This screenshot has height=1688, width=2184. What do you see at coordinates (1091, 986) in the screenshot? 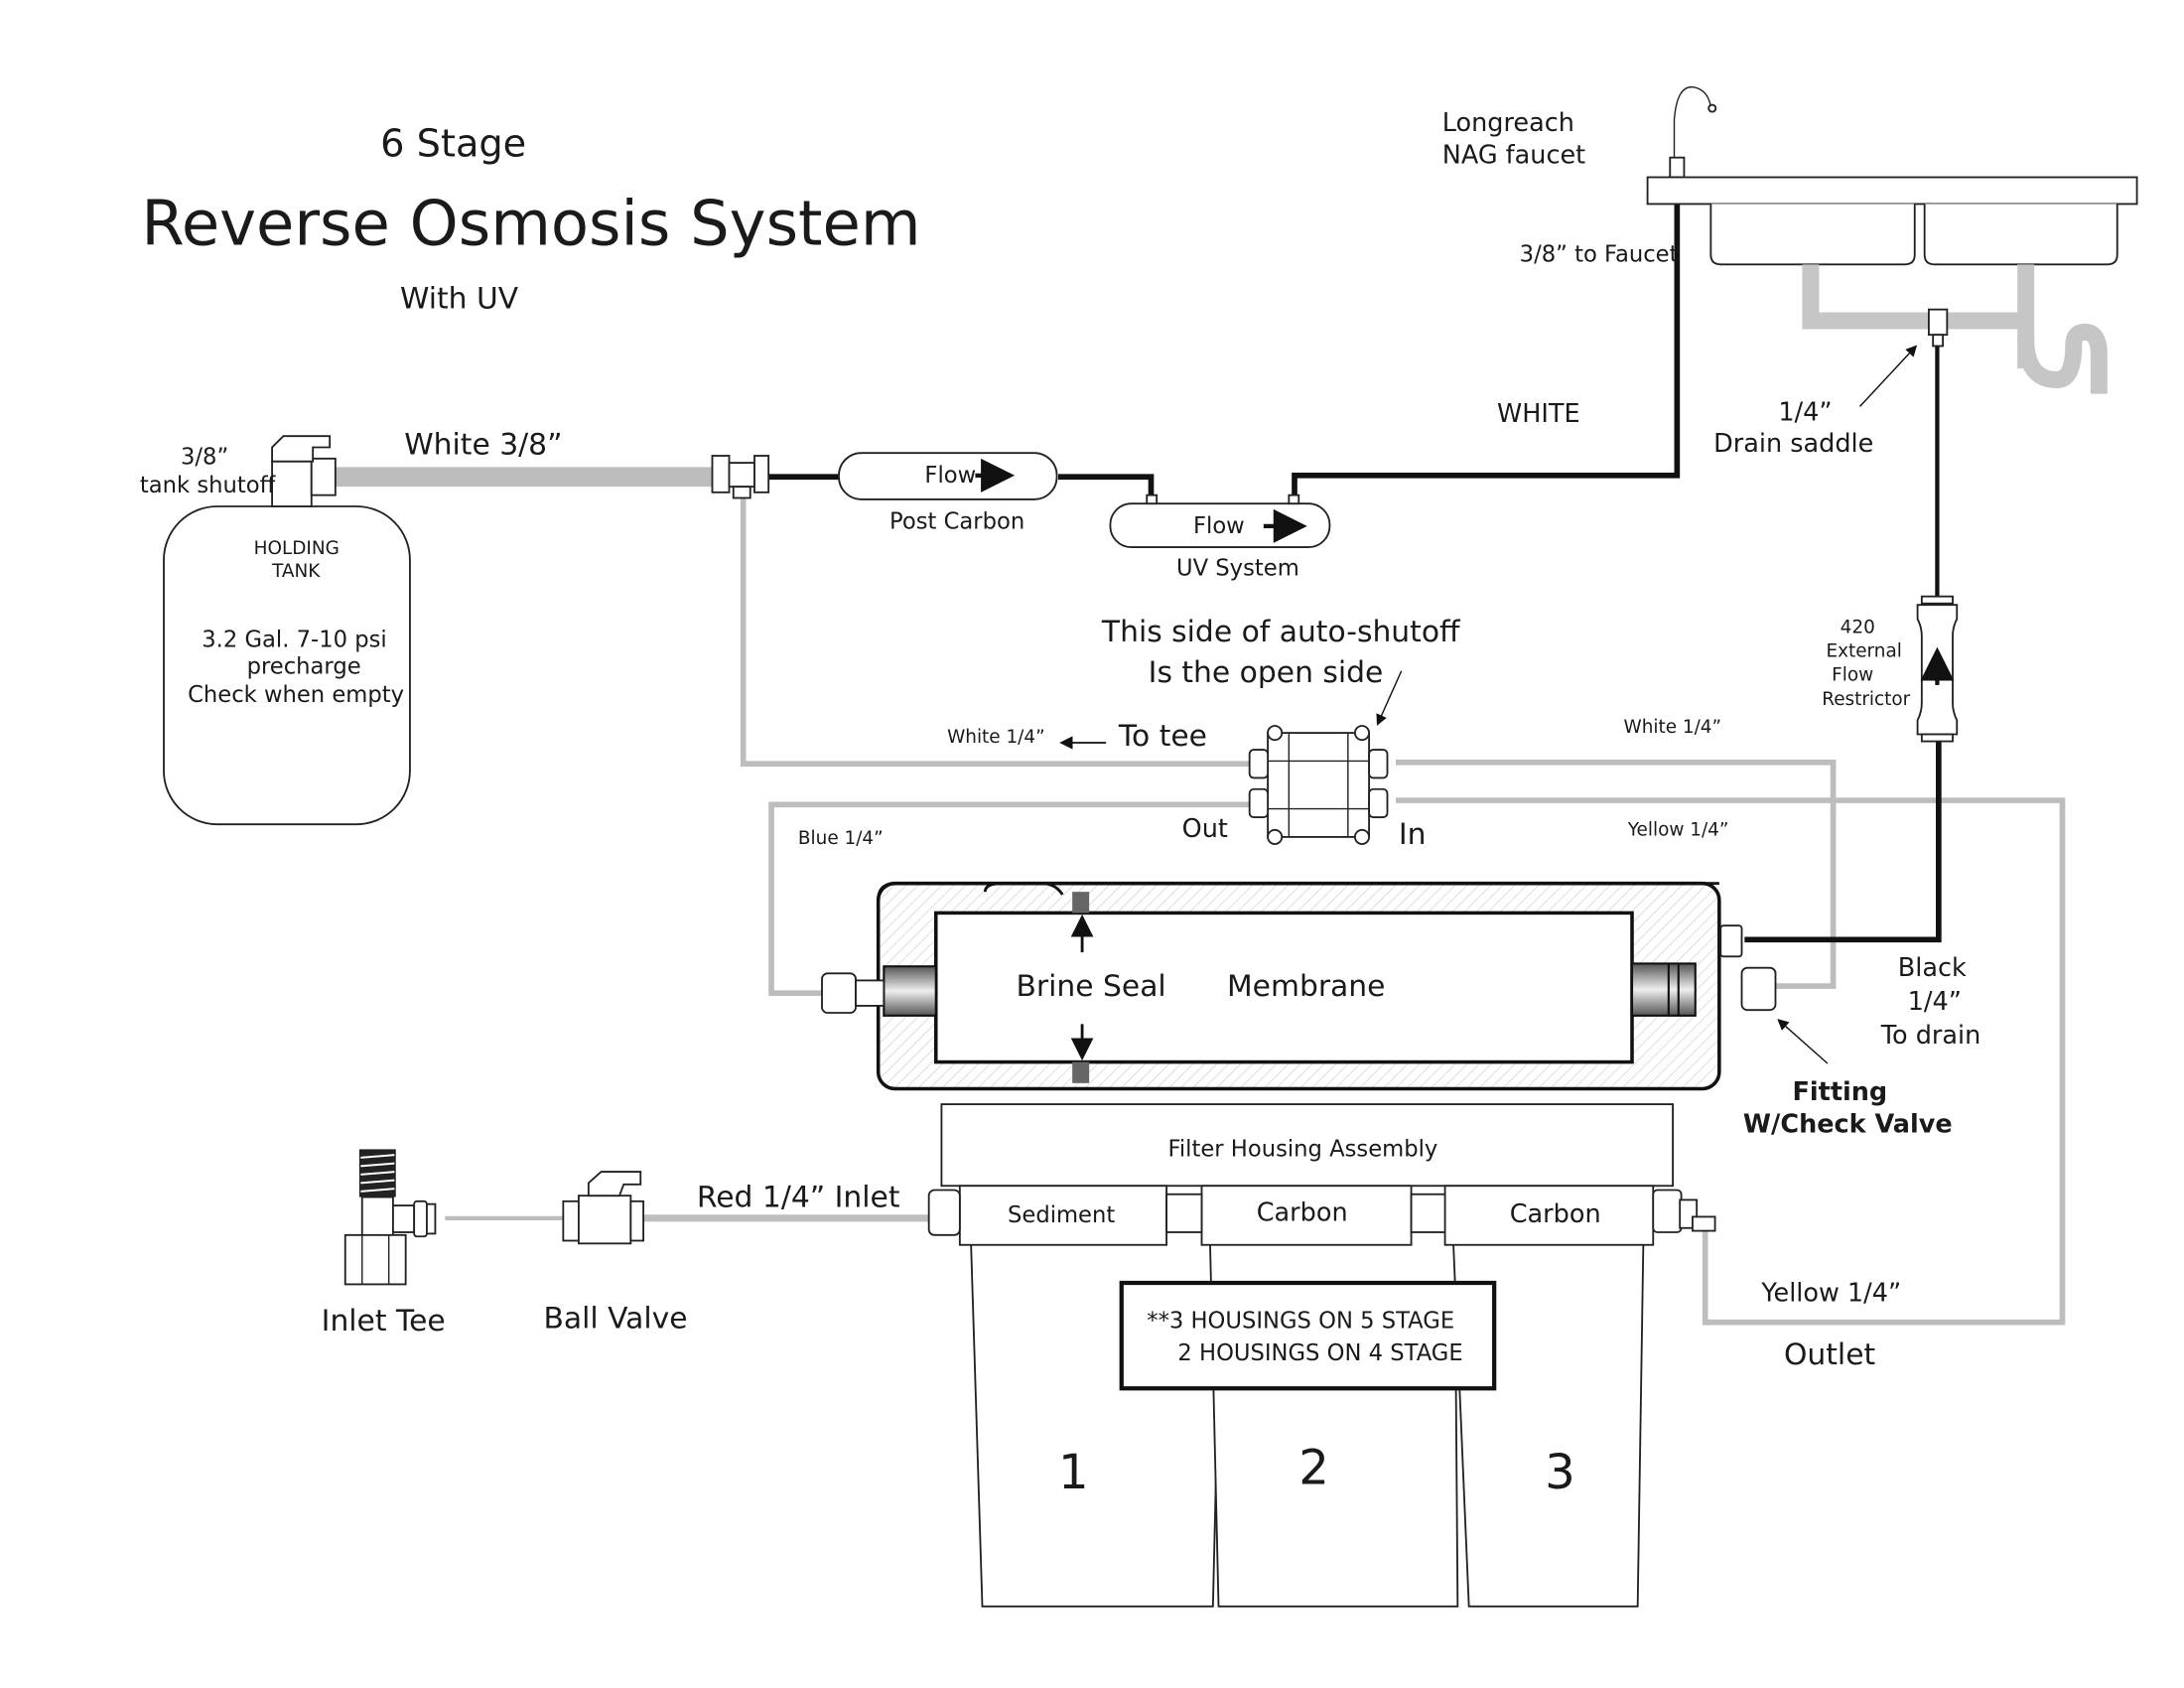
I see `brine-seal-label: Brine Seal` at bounding box center [1091, 986].